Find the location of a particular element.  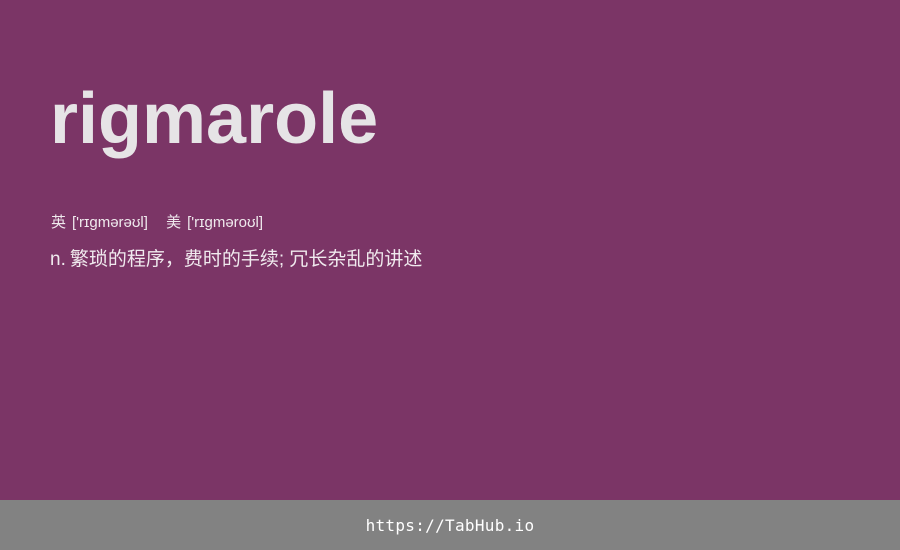

footer-link: https://TabHub.io is located at coordinates (450, 525).